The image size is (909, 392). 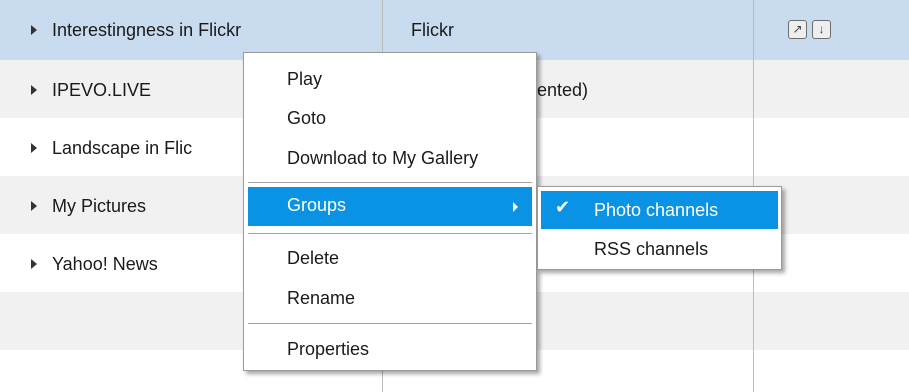 I want to click on row-source: ented), so click(x=563, y=90).